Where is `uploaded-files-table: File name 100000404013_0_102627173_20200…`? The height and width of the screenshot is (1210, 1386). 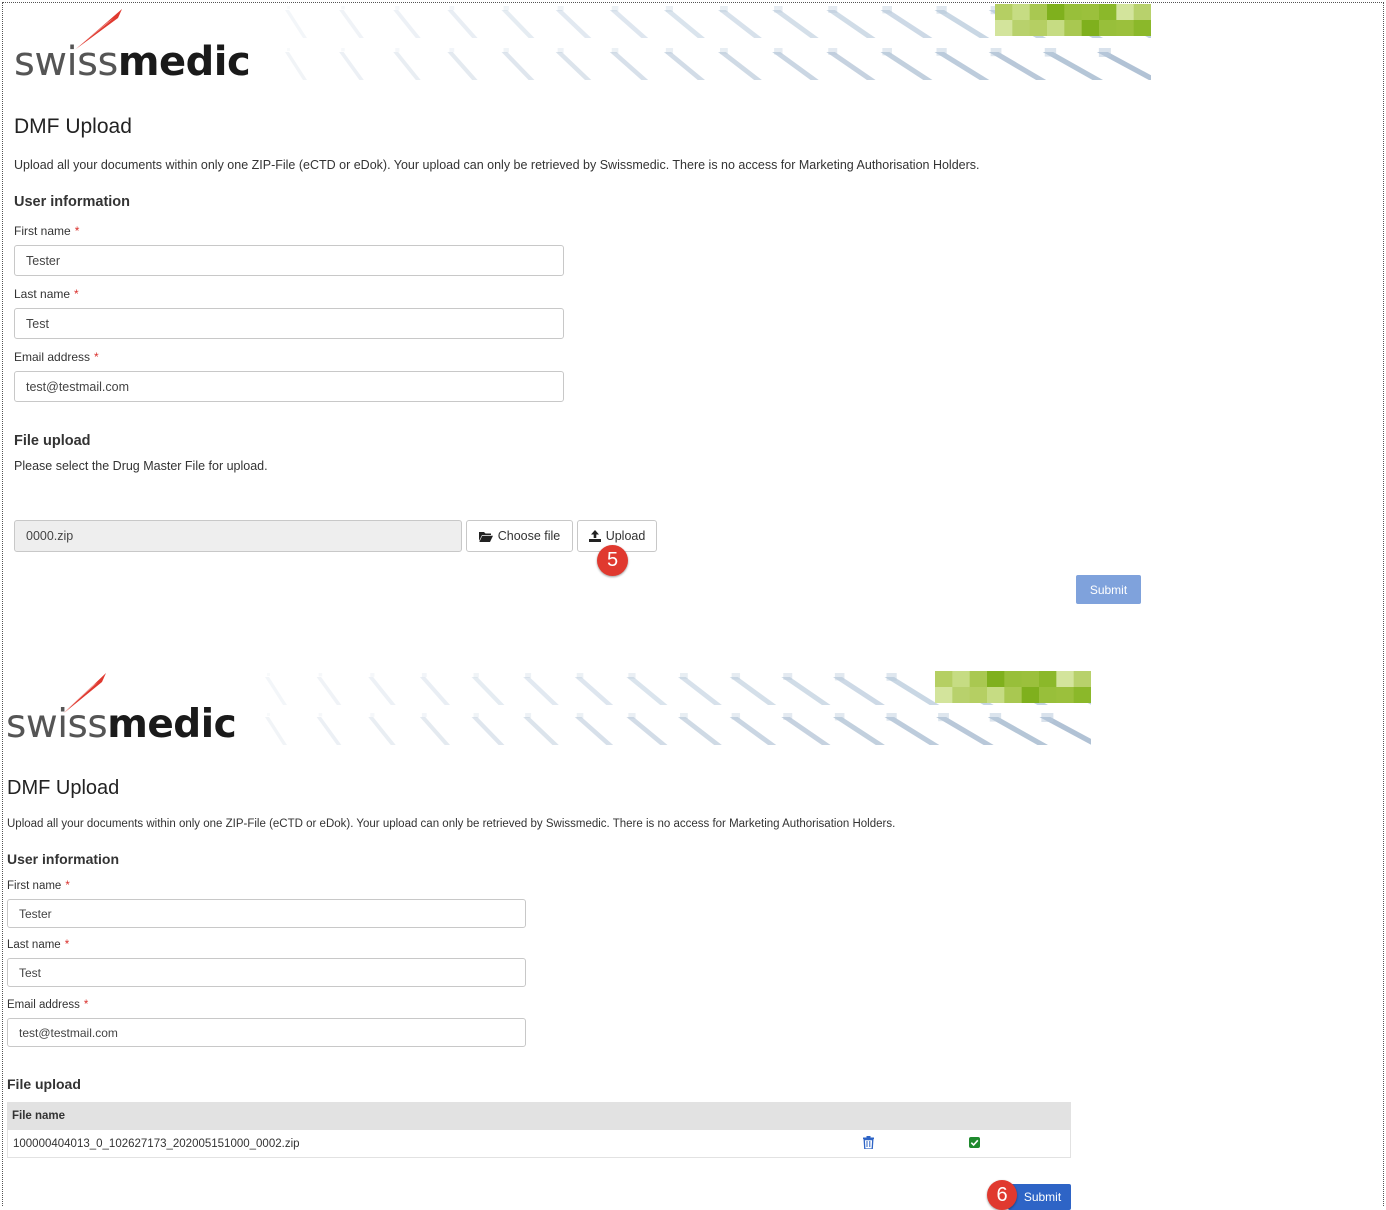 uploaded-files-table: File name 100000404013_0_102627173_20200… is located at coordinates (539, 1130).